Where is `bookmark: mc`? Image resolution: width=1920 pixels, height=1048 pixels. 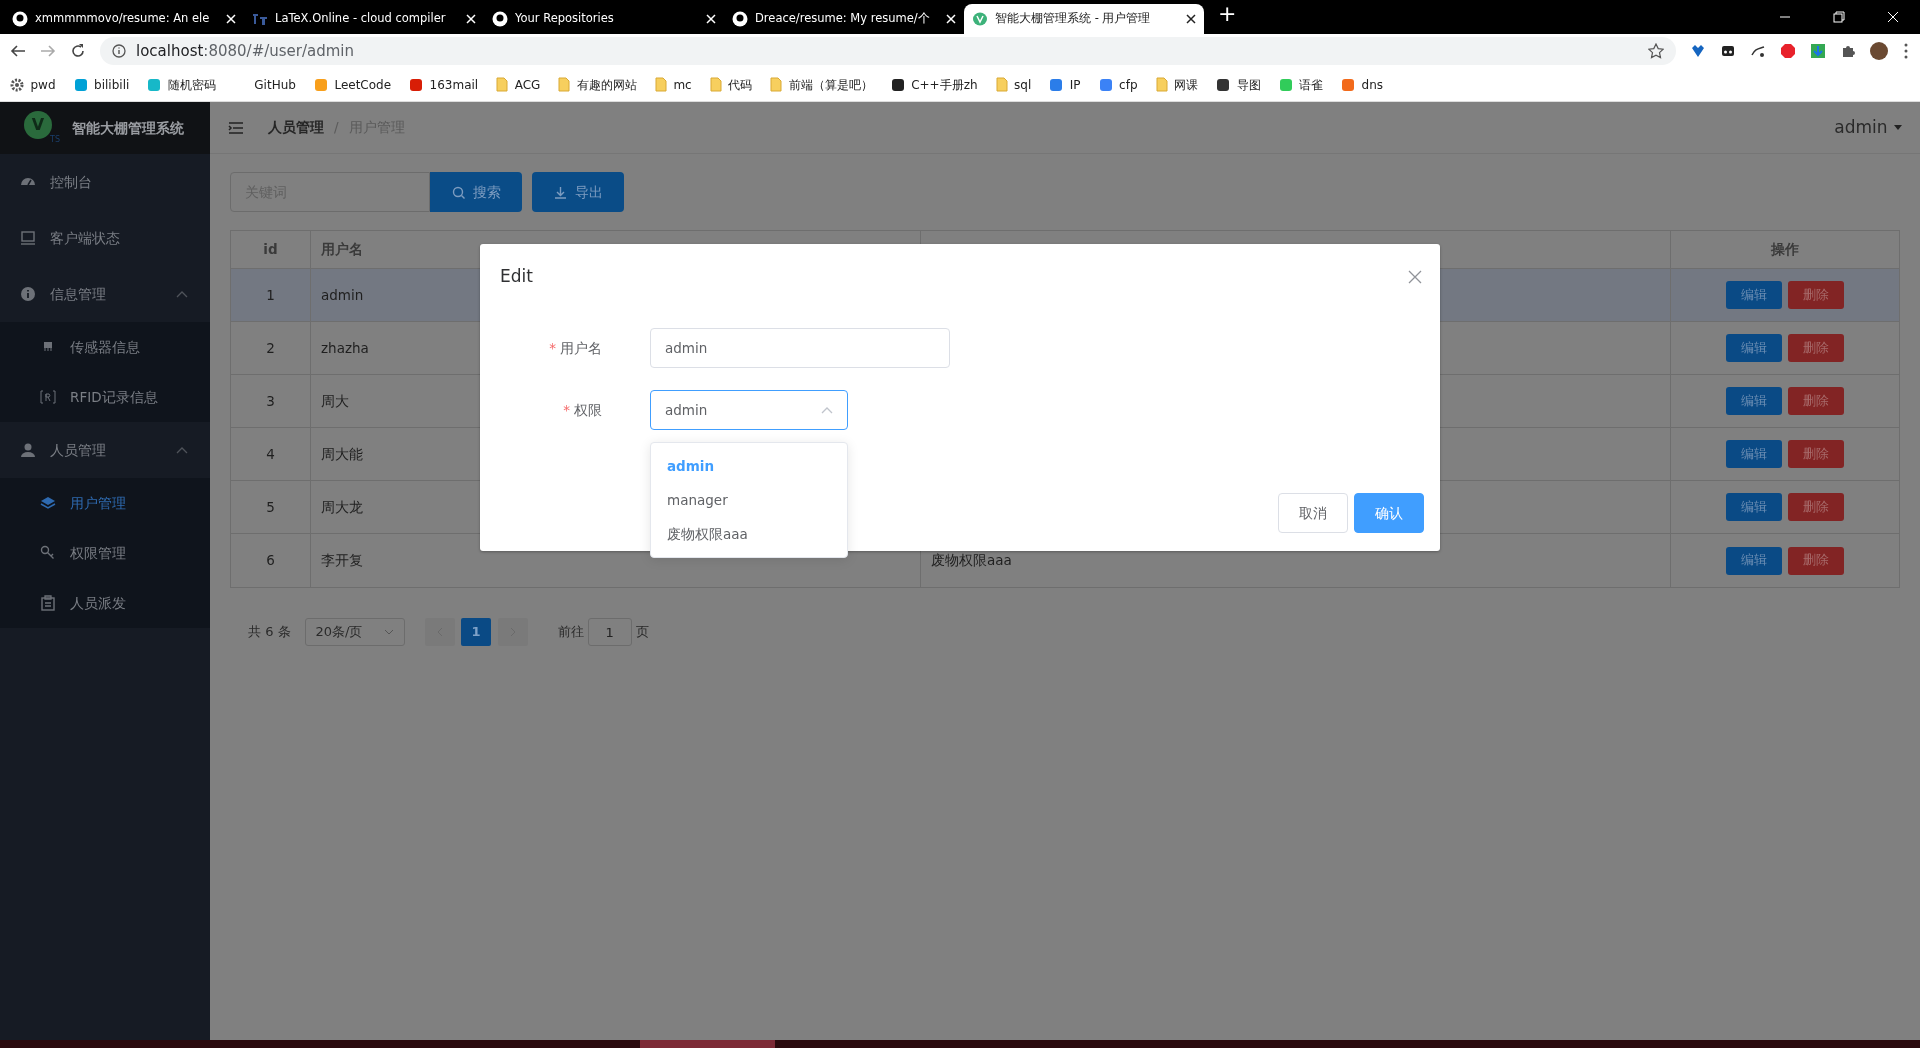
bookmark: mc is located at coordinates (673, 84).